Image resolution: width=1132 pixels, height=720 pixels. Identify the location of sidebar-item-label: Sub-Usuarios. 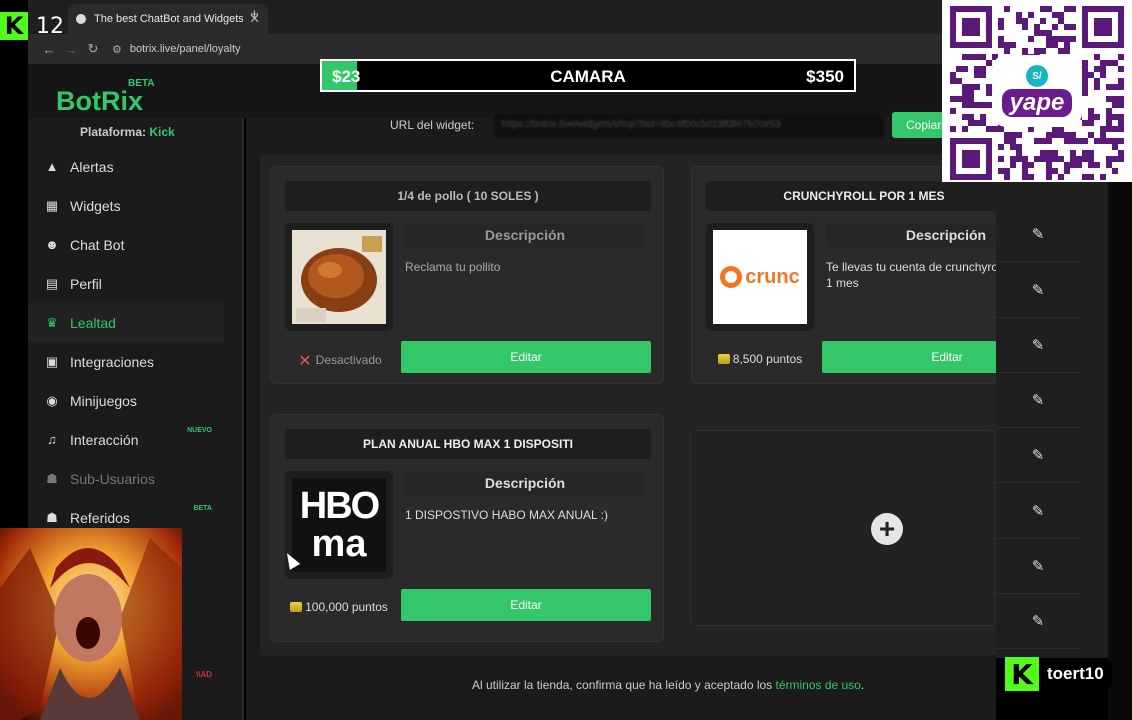
(112, 478).